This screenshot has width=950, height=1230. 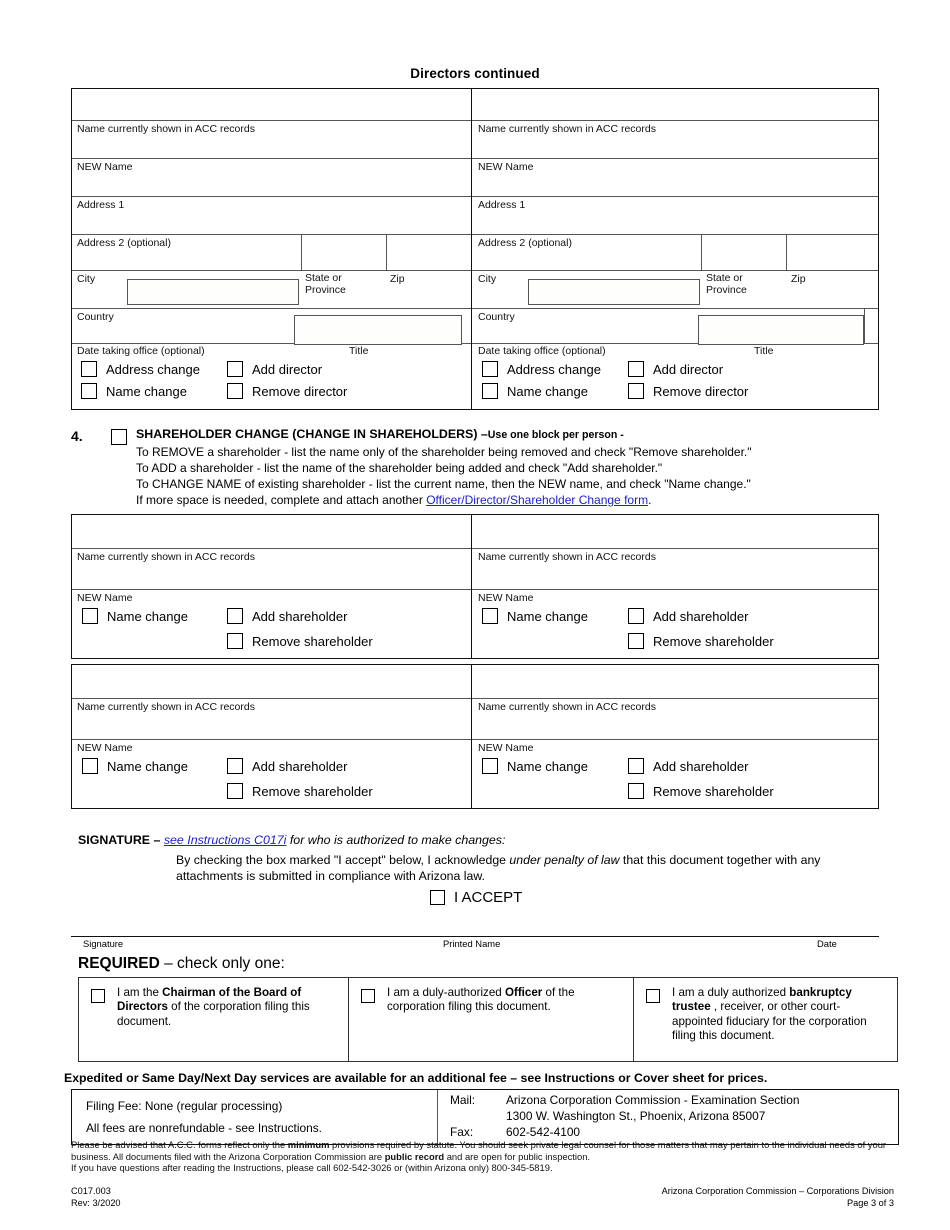 What do you see at coordinates (140, 992) in the screenshot?
I see `chairman-text-pre: I am the` at bounding box center [140, 992].